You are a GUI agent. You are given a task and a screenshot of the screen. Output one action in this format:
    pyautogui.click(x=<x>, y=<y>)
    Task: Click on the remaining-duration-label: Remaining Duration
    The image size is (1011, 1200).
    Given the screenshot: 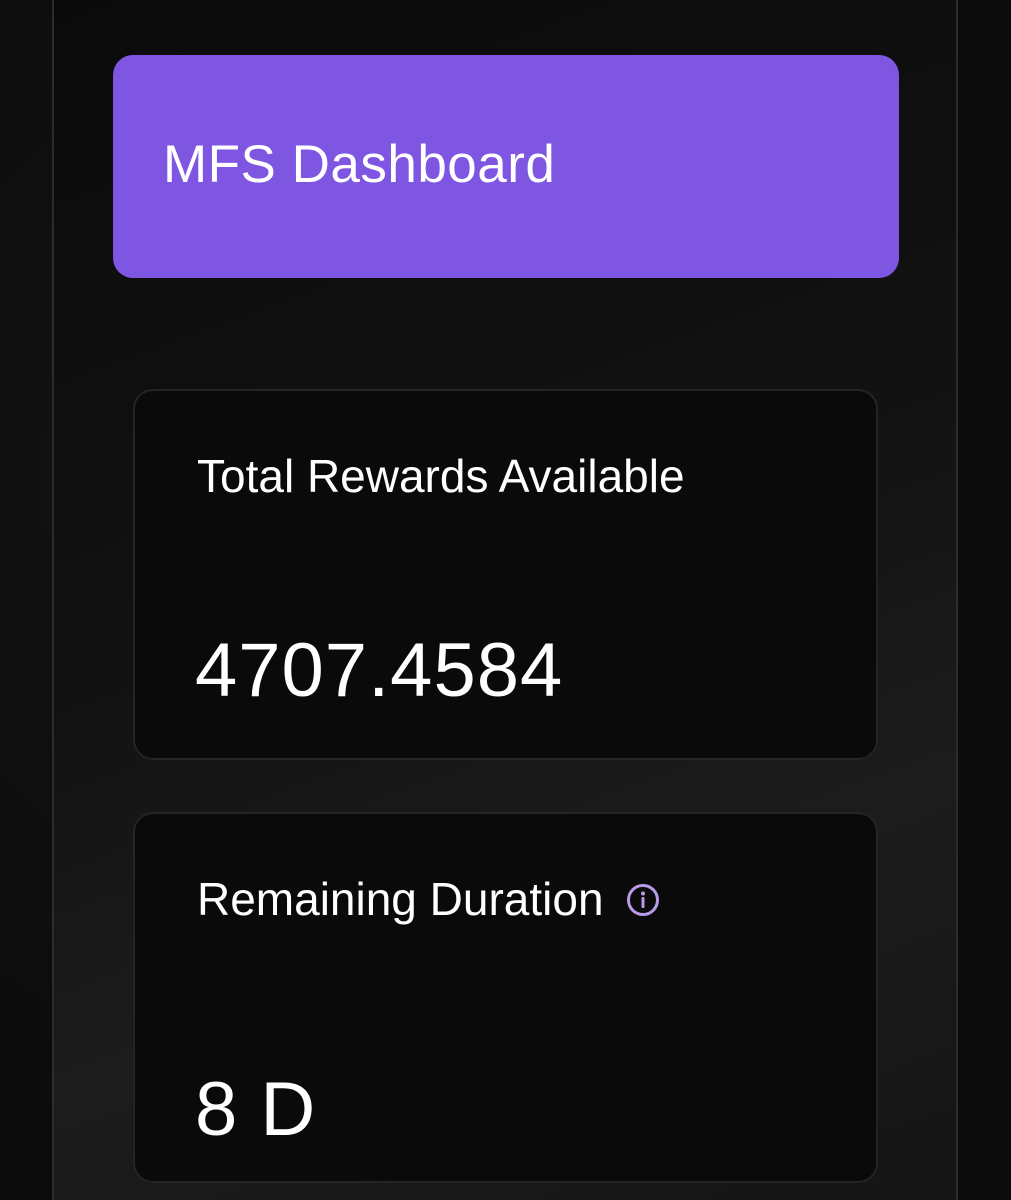 What is the action you would take?
    pyautogui.click(x=400, y=899)
    